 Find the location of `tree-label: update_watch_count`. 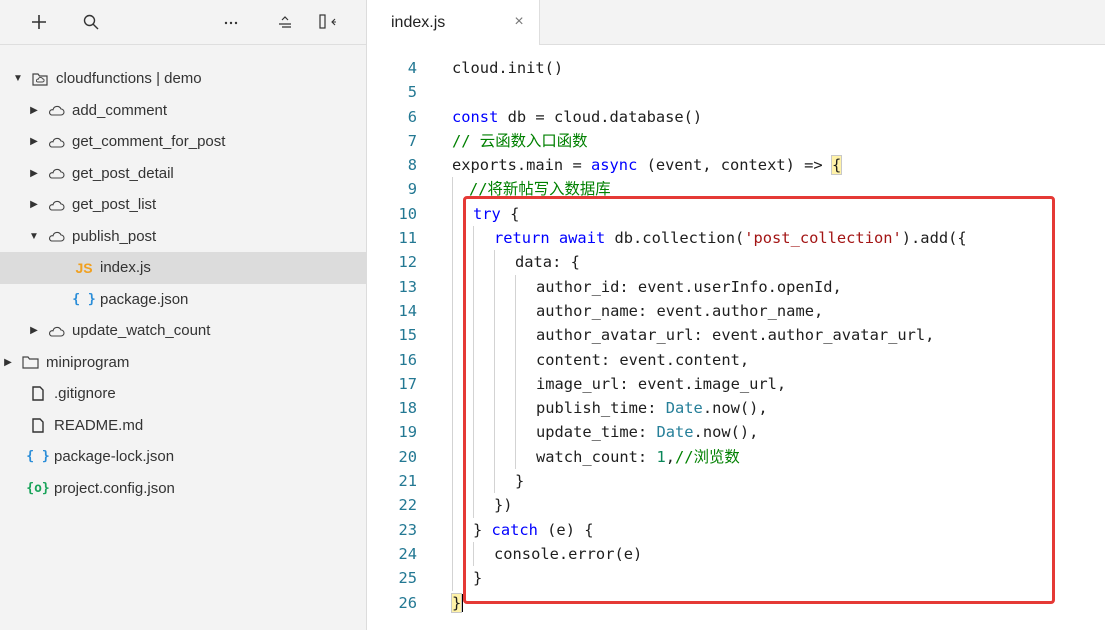

tree-label: update_watch_count is located at coordinates (141, 331).